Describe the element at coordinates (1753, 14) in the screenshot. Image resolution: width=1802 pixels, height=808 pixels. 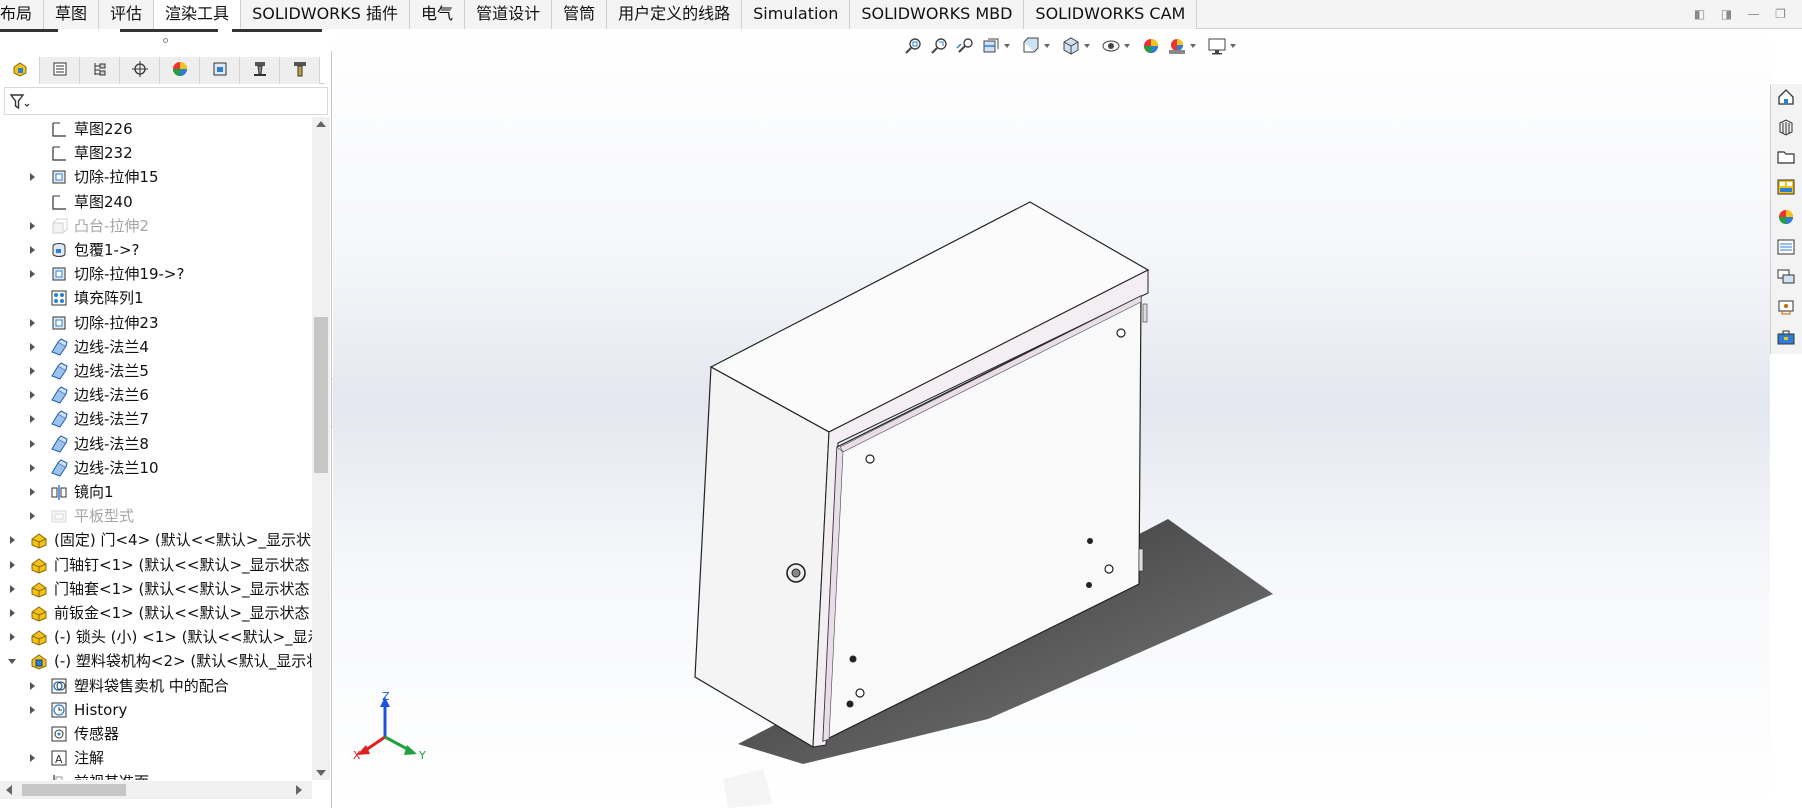
I see `minimize-icon: —` at that location.